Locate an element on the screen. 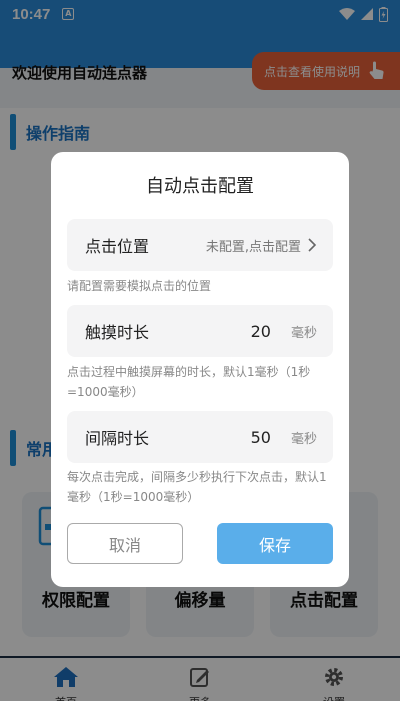  cancel-button: 取消 is located at coordinates (125, 543).